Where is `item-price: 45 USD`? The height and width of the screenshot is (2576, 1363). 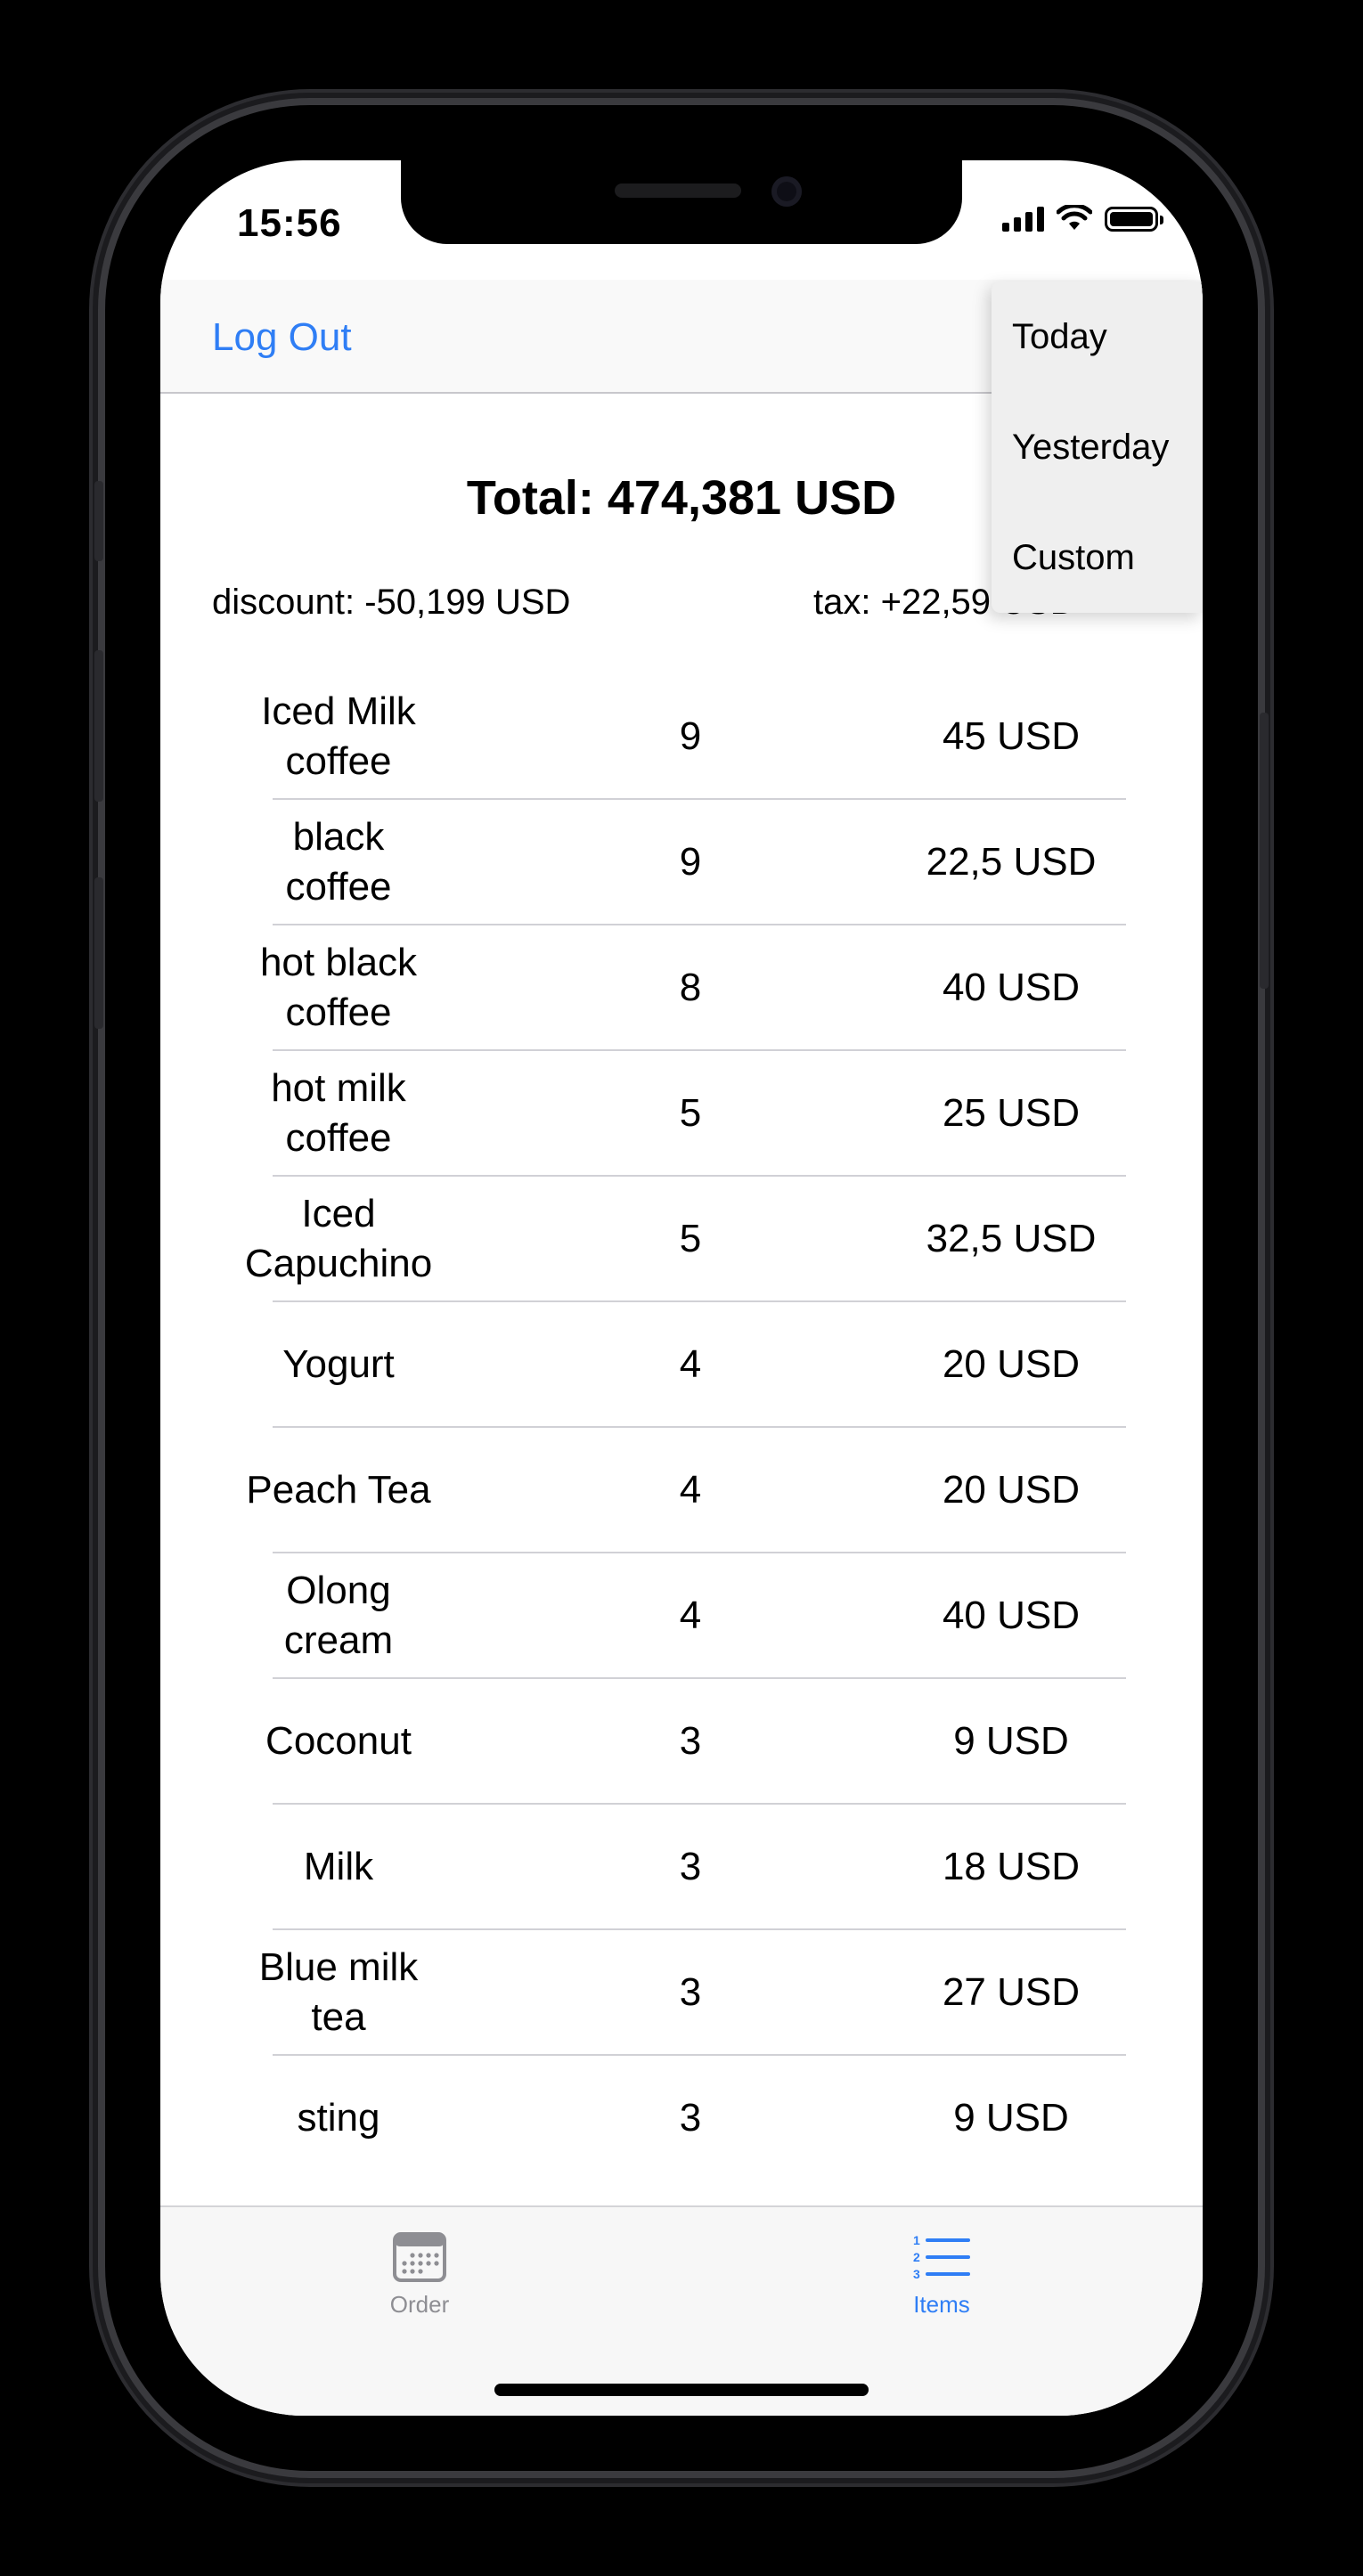 item-price: 45 USD is located at coordinates (1011, 736).